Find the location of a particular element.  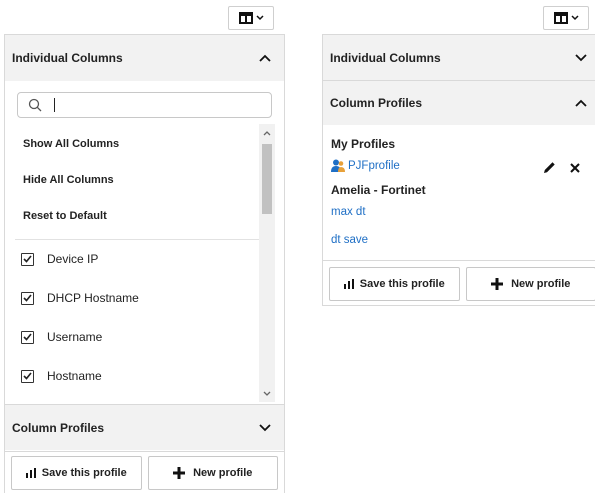

column-search-input is located at coordinates (139, 105).